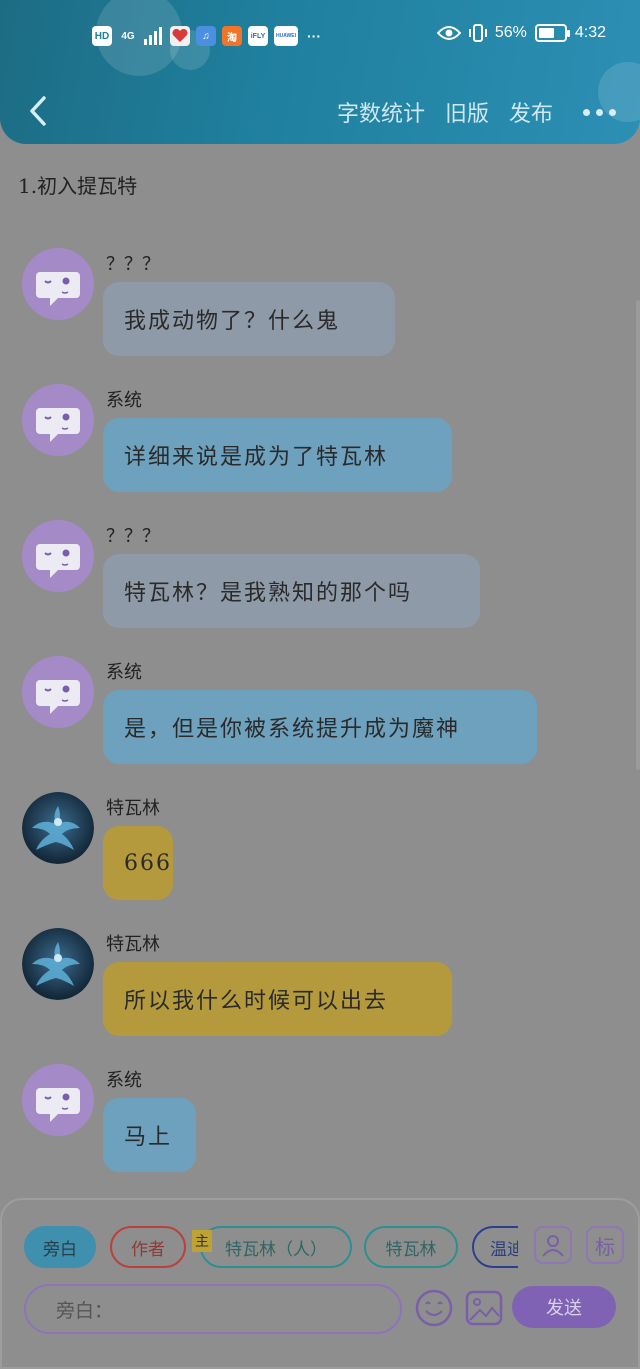 The height and width of the screenshot is (1369, 640). I want to click on chat-message: ？？？ 特瓦林？是我熟知的那个吗, so click(322, 580).